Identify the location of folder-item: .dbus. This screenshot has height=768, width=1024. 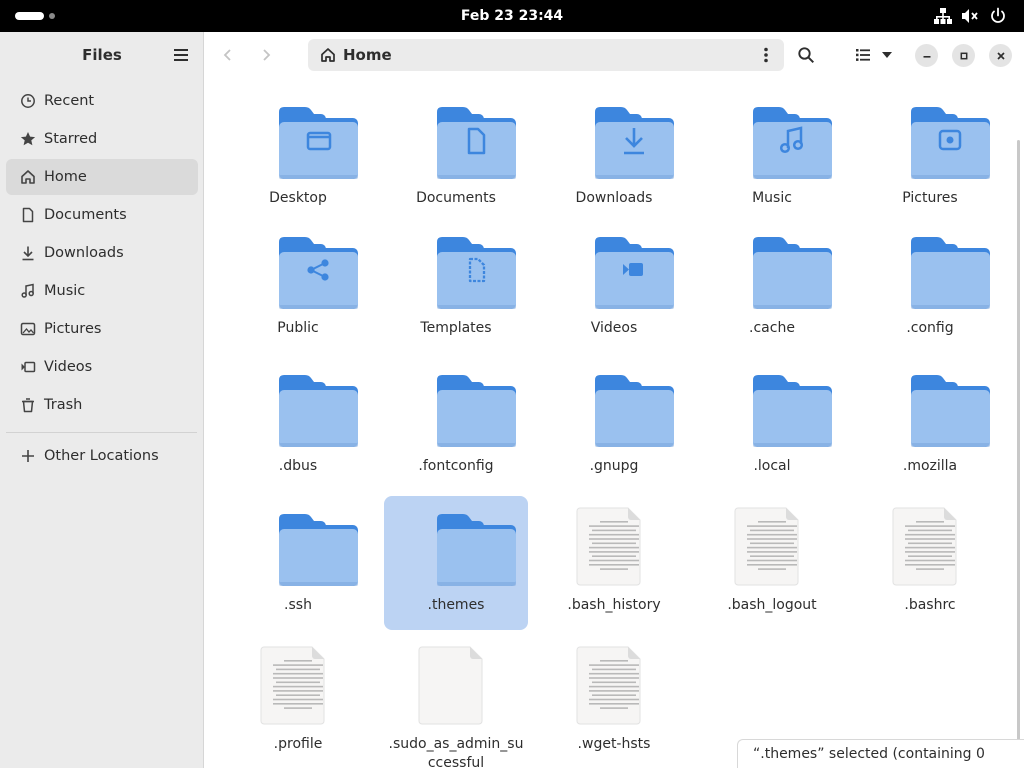
(298, 424).